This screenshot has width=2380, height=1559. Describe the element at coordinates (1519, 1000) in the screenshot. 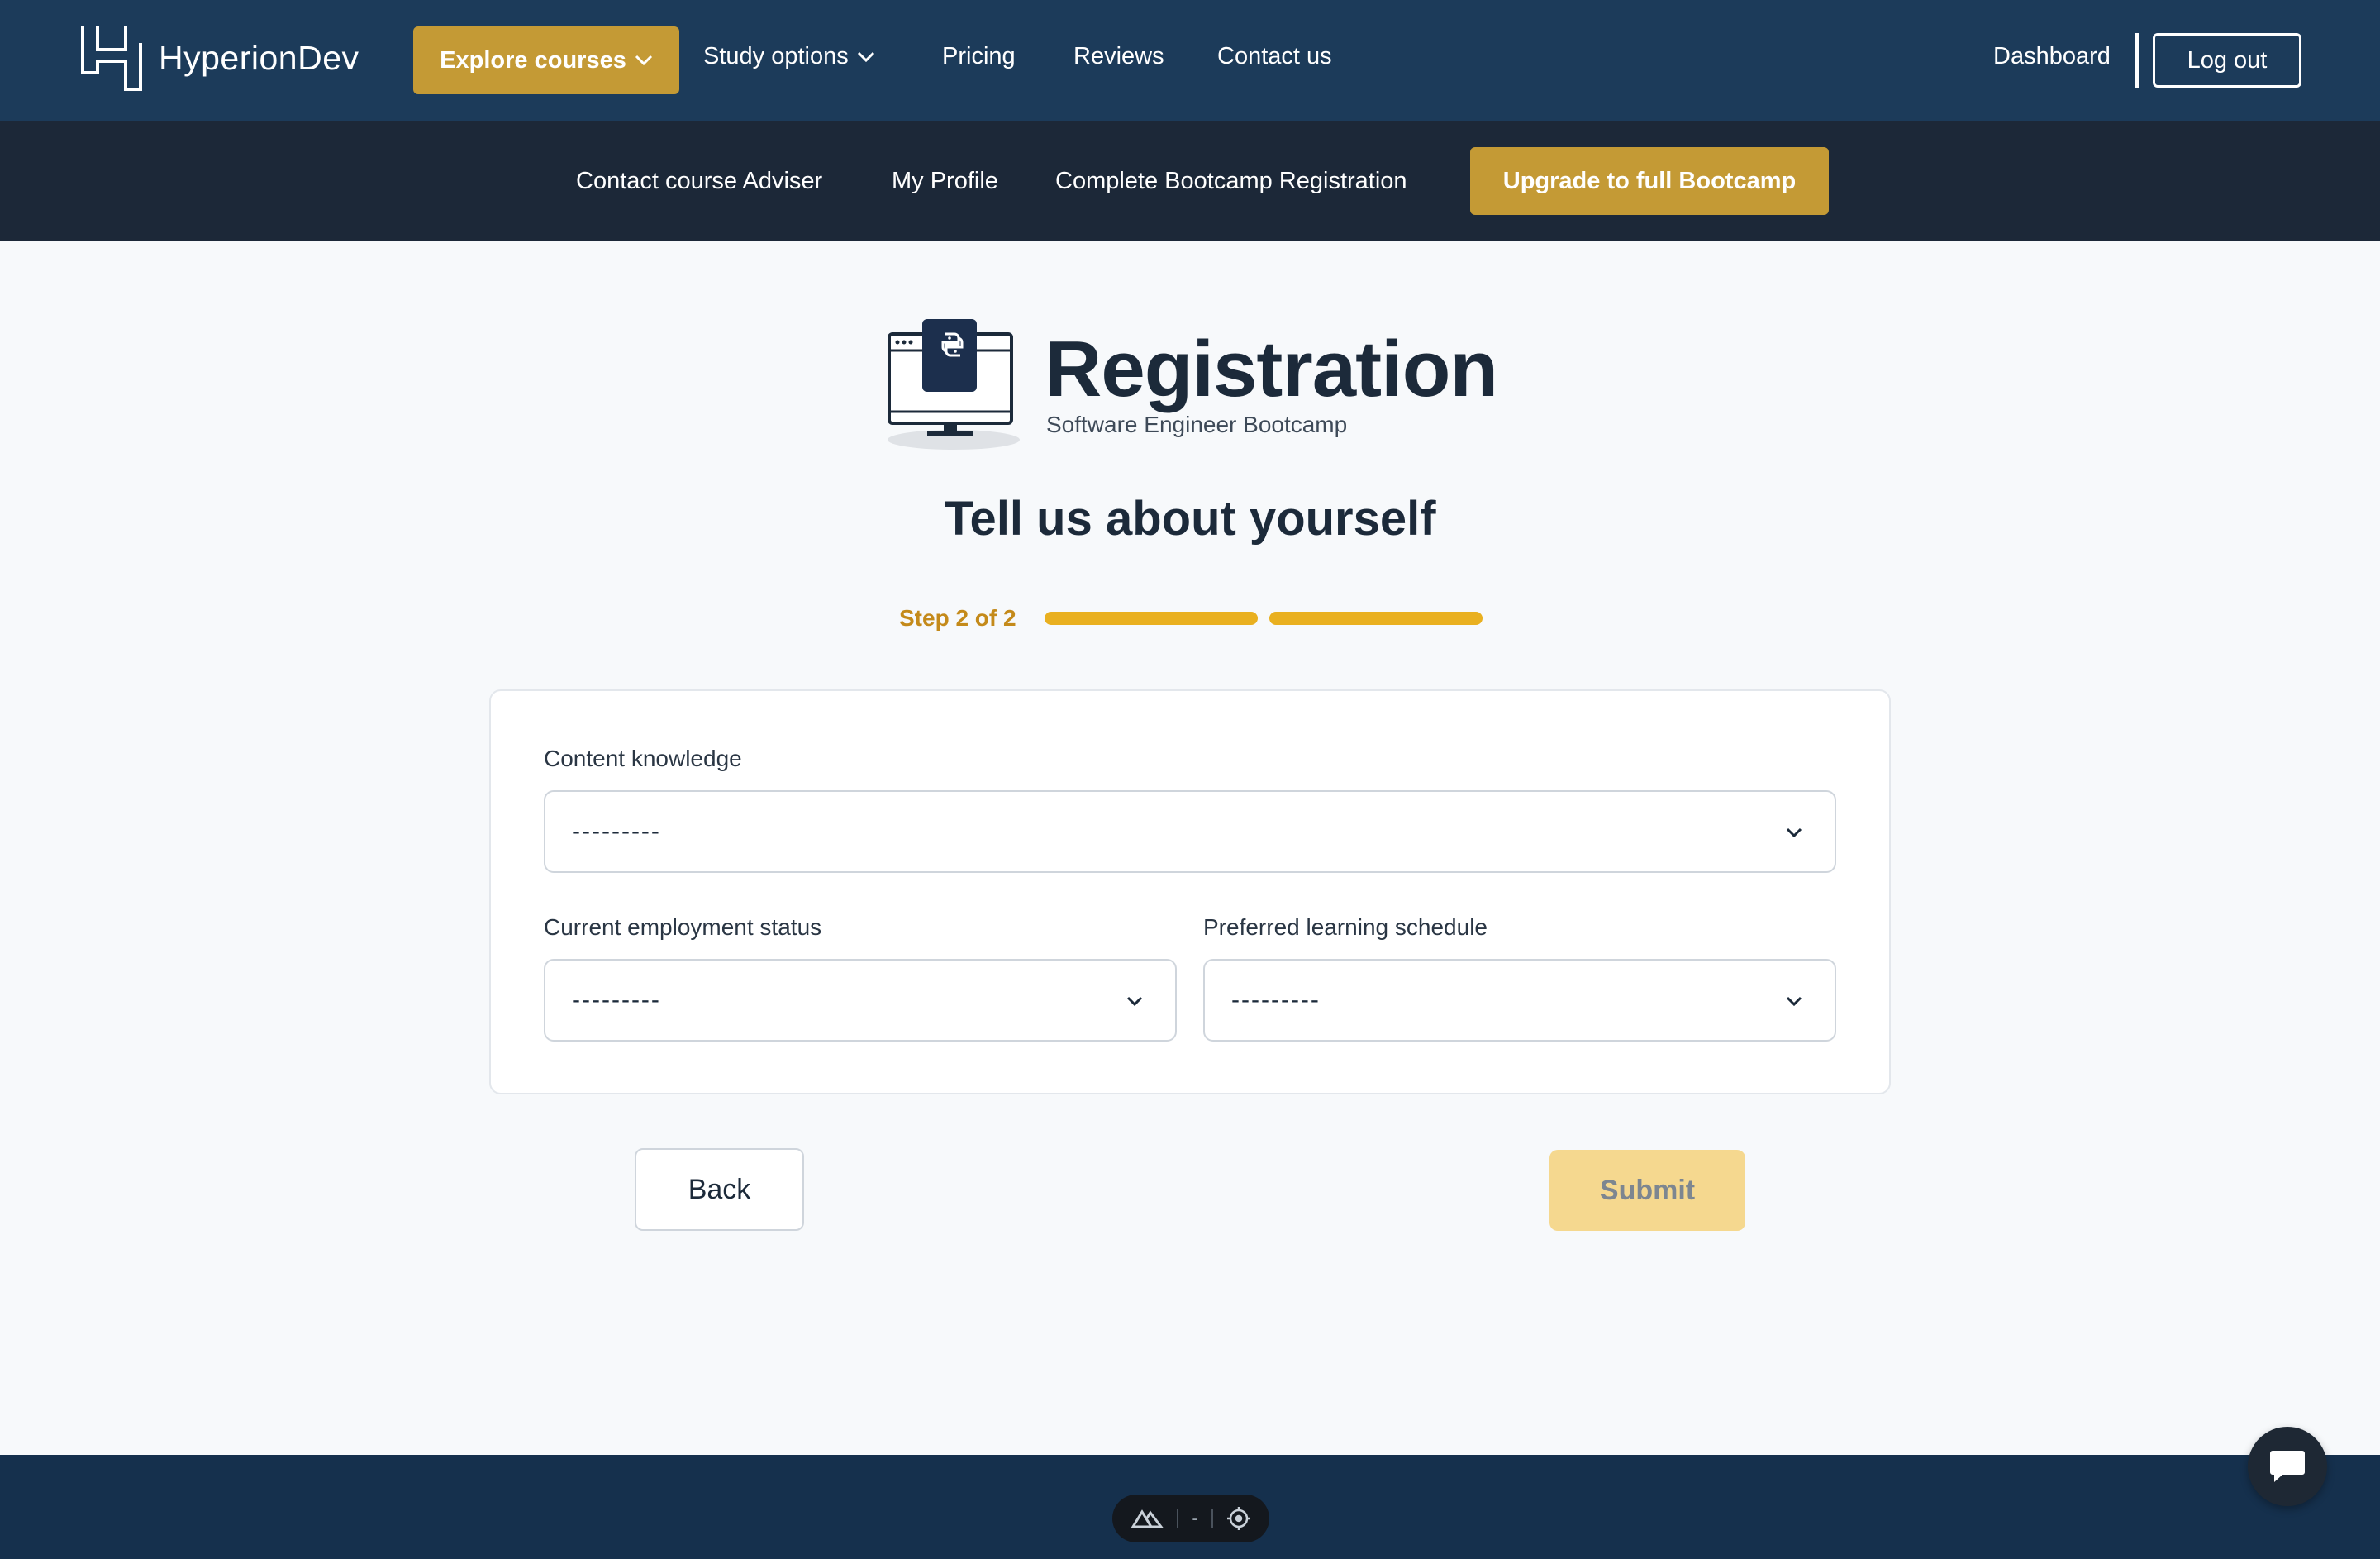

I see `learning-schedule-select: ---------` at that location.